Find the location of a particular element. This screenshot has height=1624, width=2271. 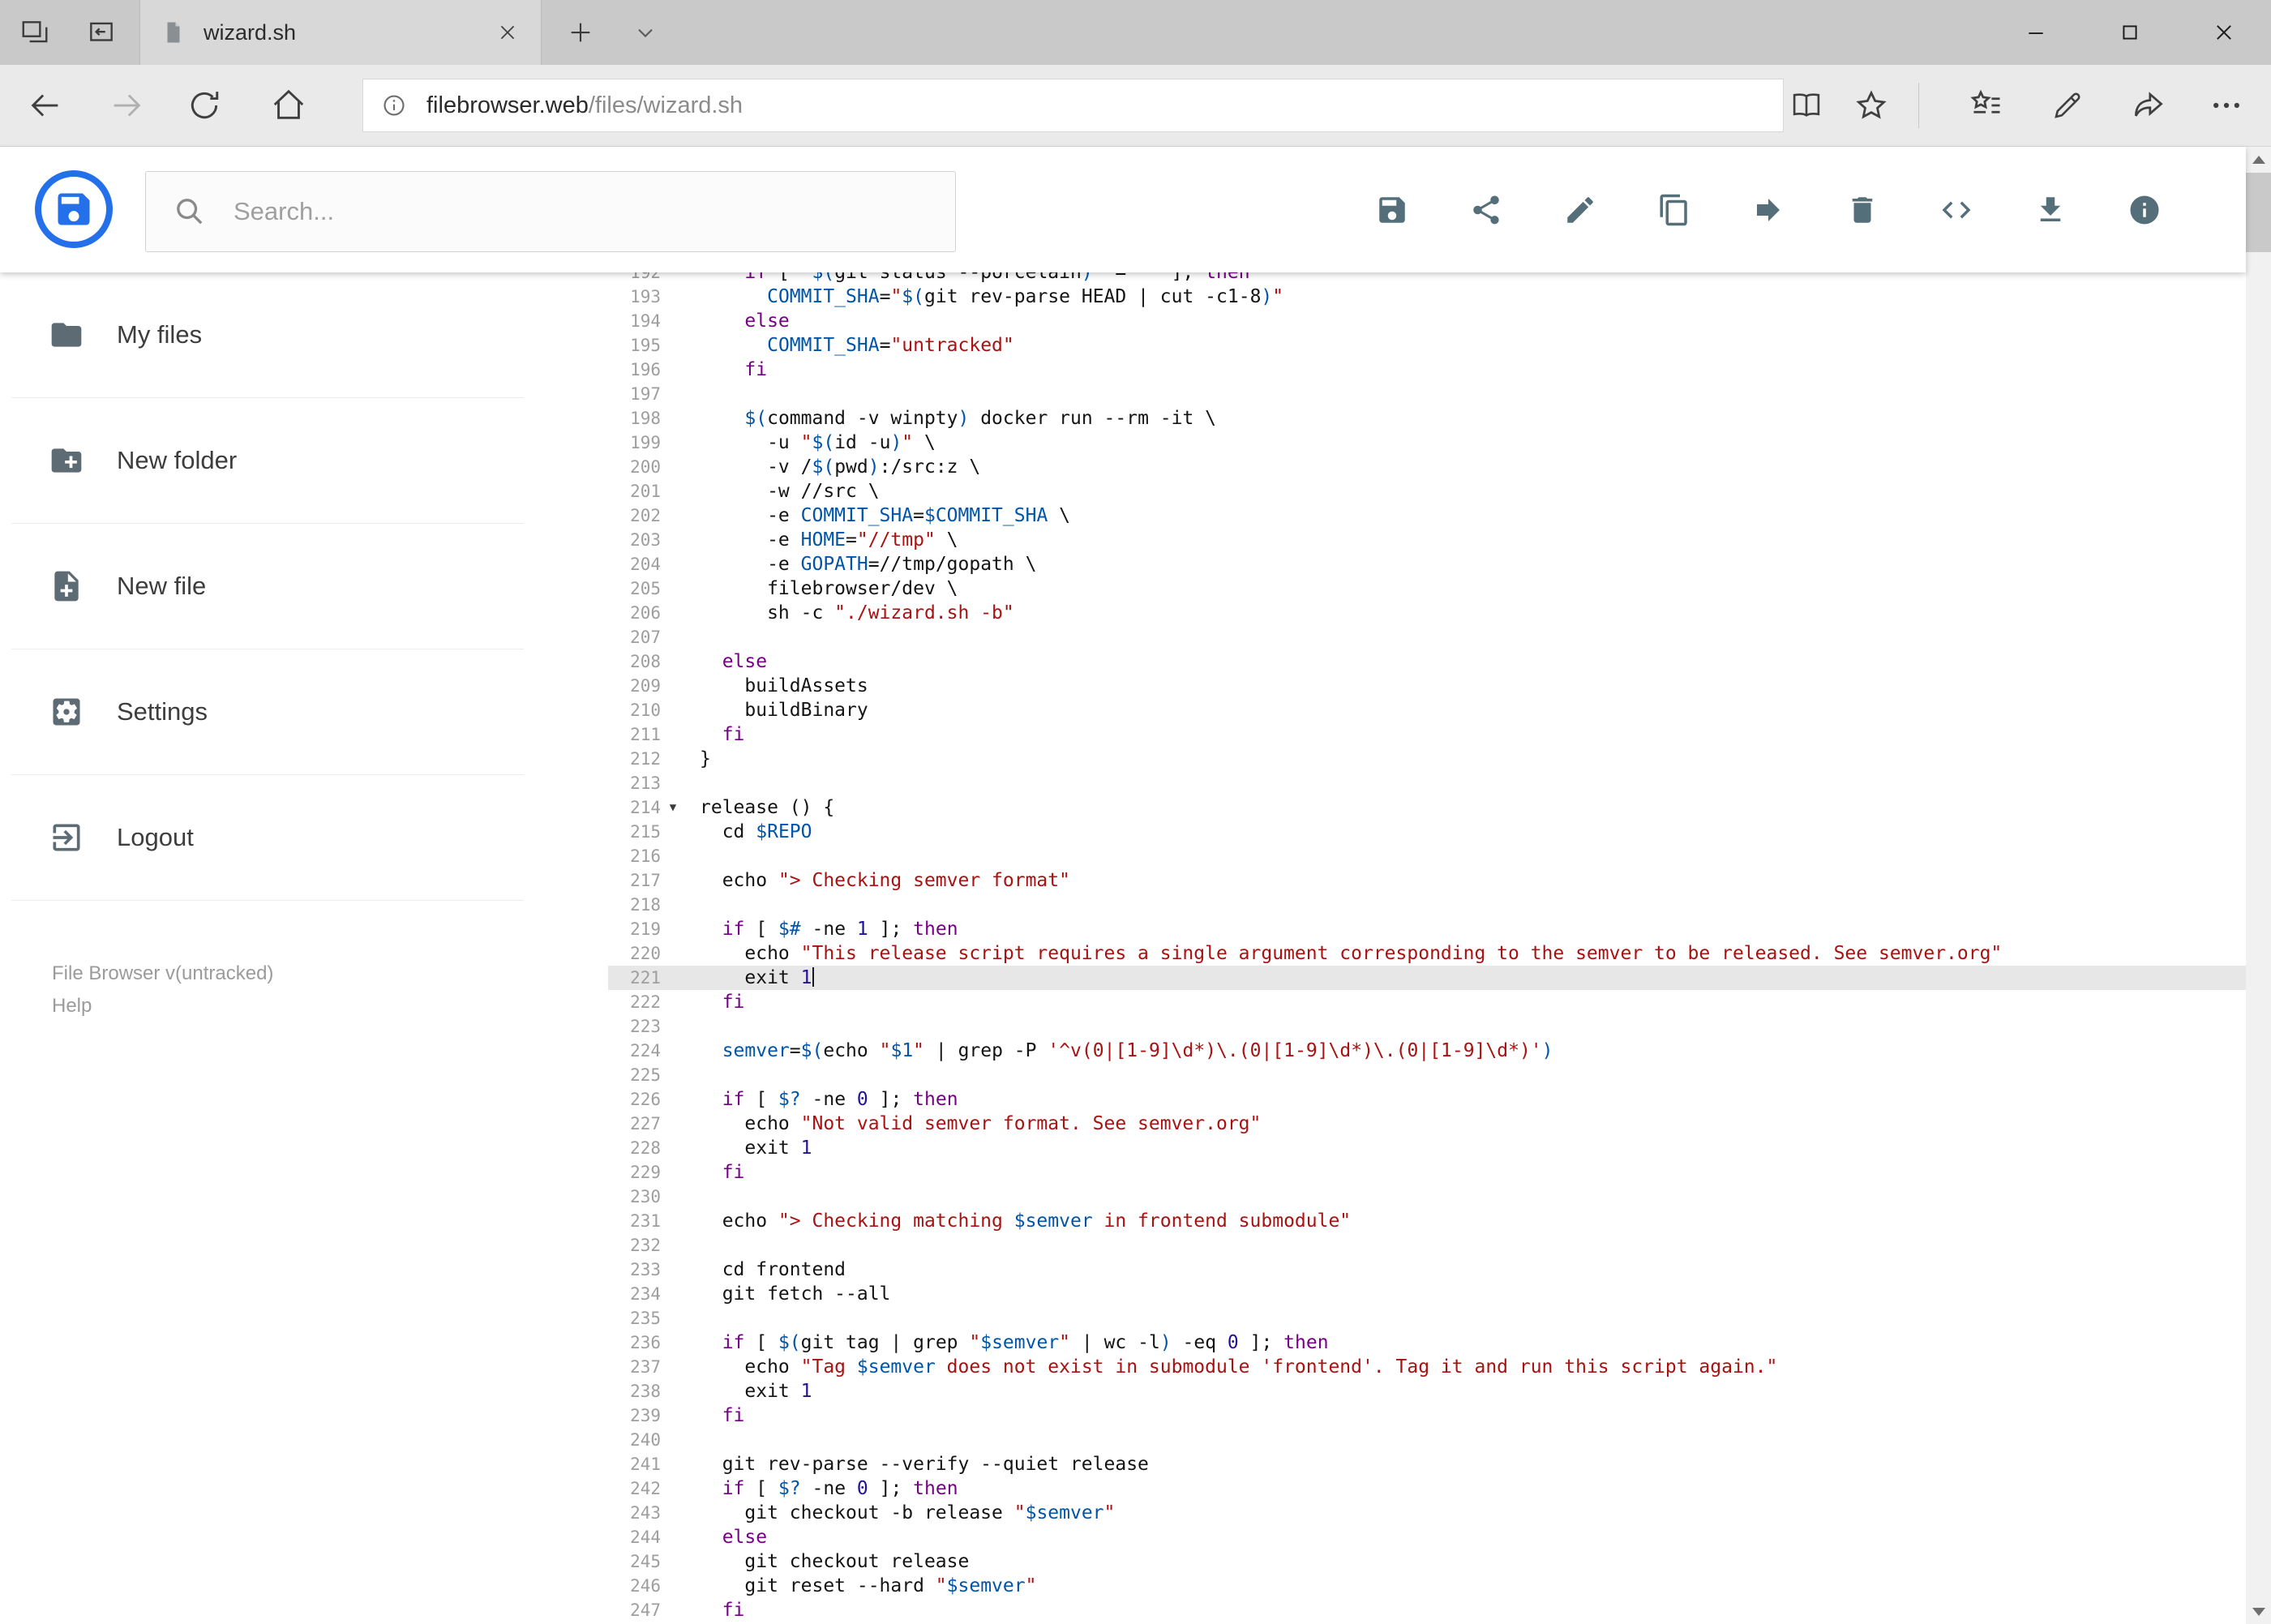

code-line-199: 199 -u "$(id -u)" \ is located at coordinates (1427, 443).